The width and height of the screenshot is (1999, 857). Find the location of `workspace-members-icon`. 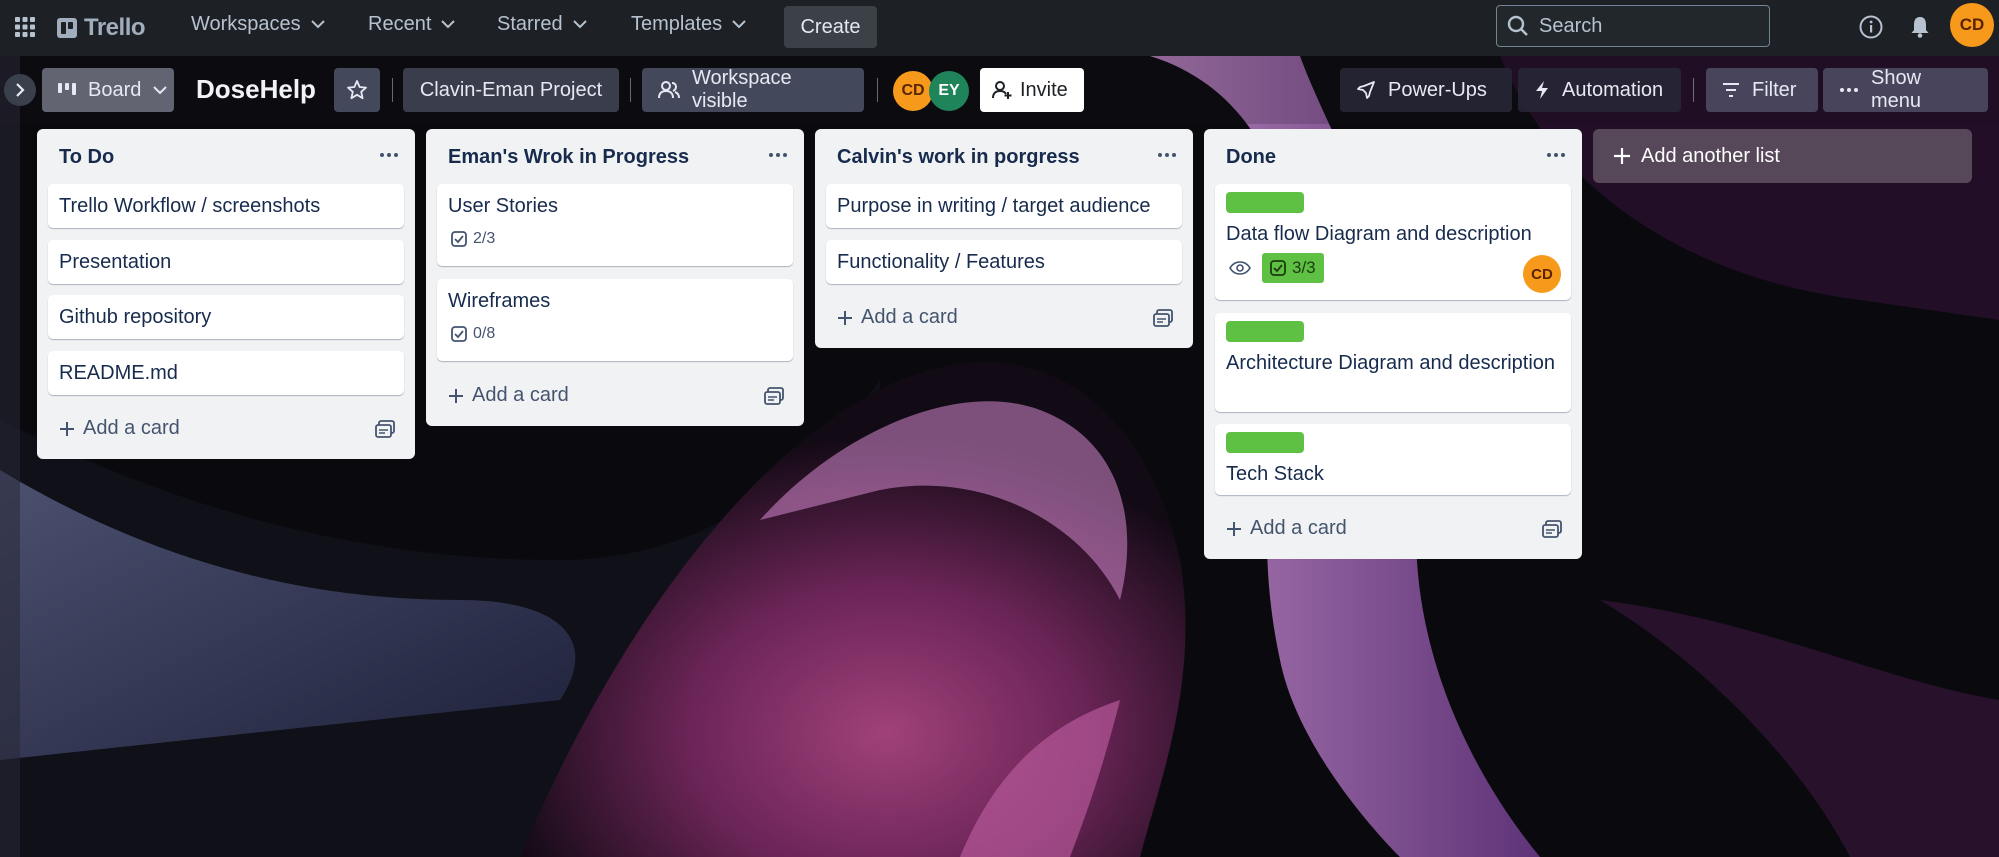

workspace-members-icon is located at coordinates (669, 90).